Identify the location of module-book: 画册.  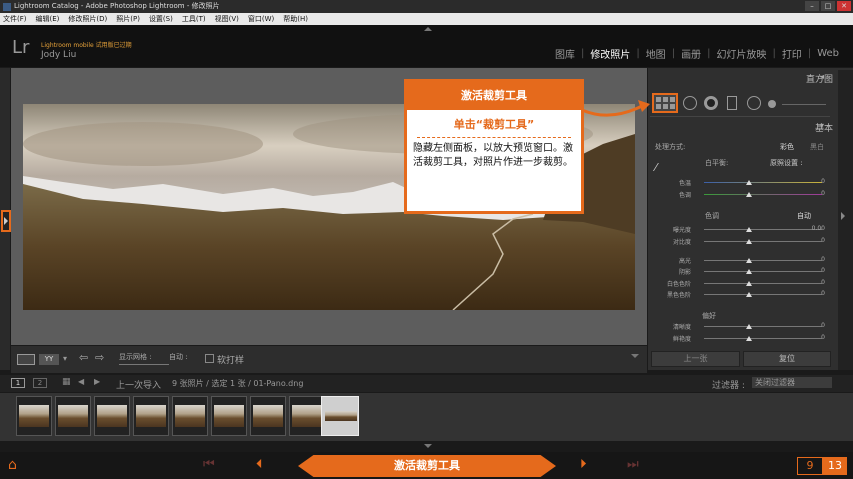
(691, 53).